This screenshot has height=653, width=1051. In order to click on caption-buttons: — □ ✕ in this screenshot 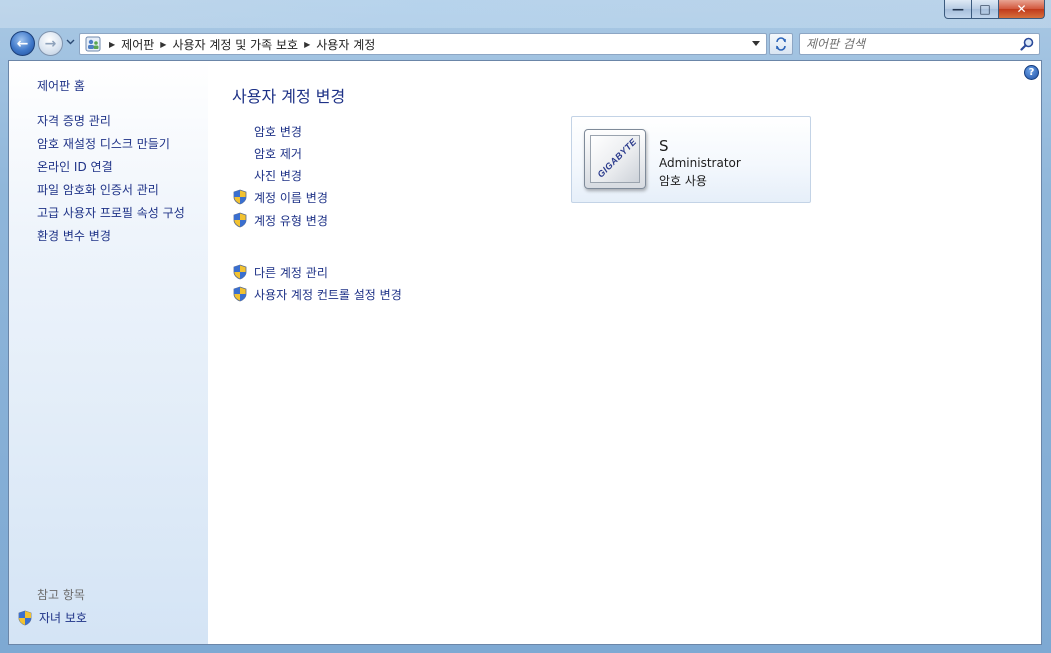, I will do `click(994, 10)`.